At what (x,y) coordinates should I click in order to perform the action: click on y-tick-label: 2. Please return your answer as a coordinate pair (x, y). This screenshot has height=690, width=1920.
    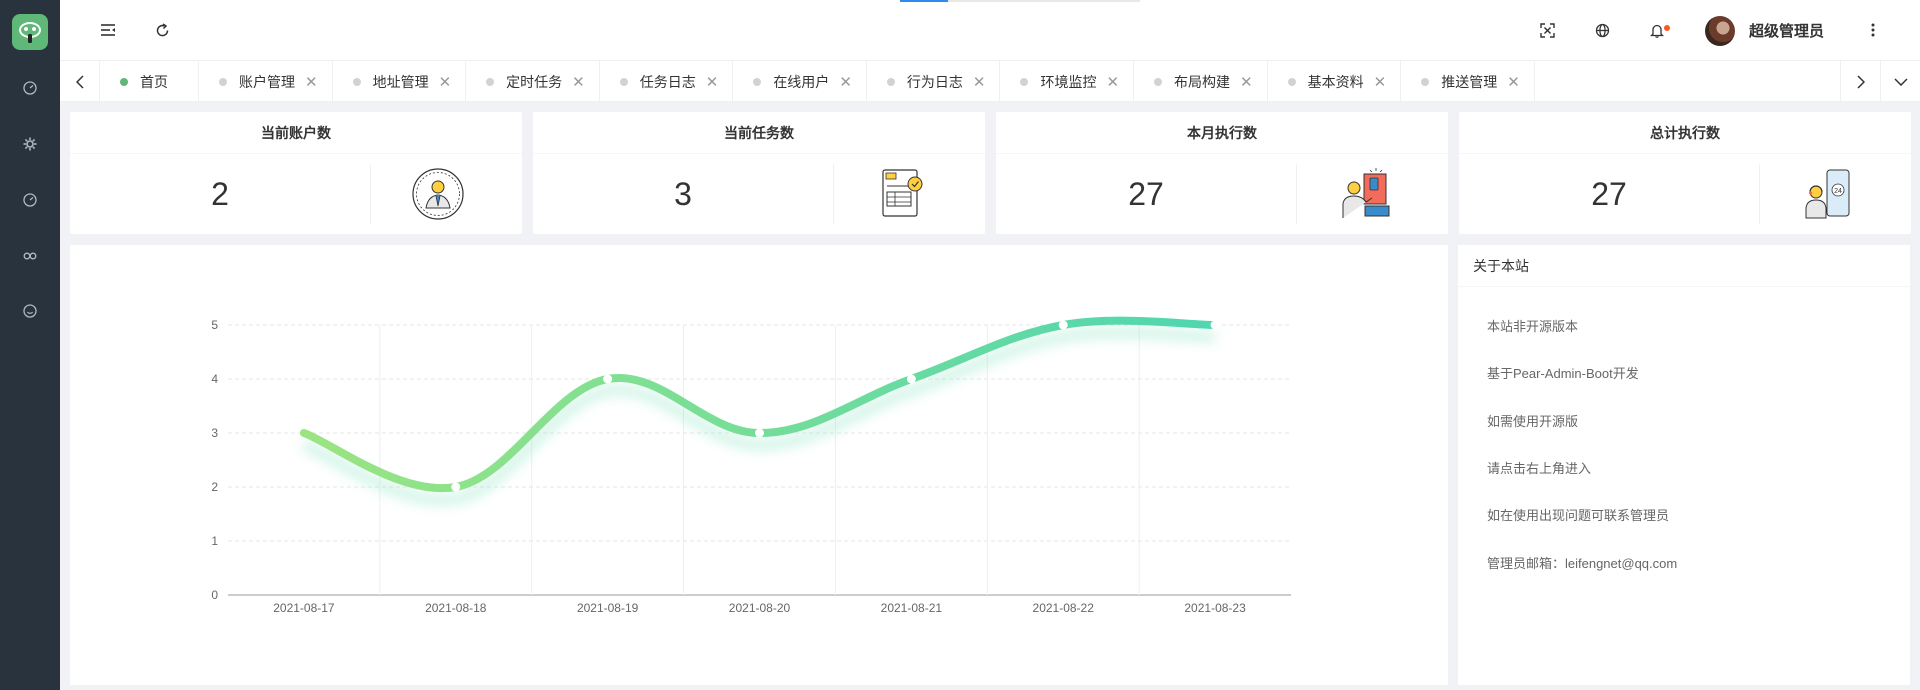
    Looking at the image, I should click on (214, 487).